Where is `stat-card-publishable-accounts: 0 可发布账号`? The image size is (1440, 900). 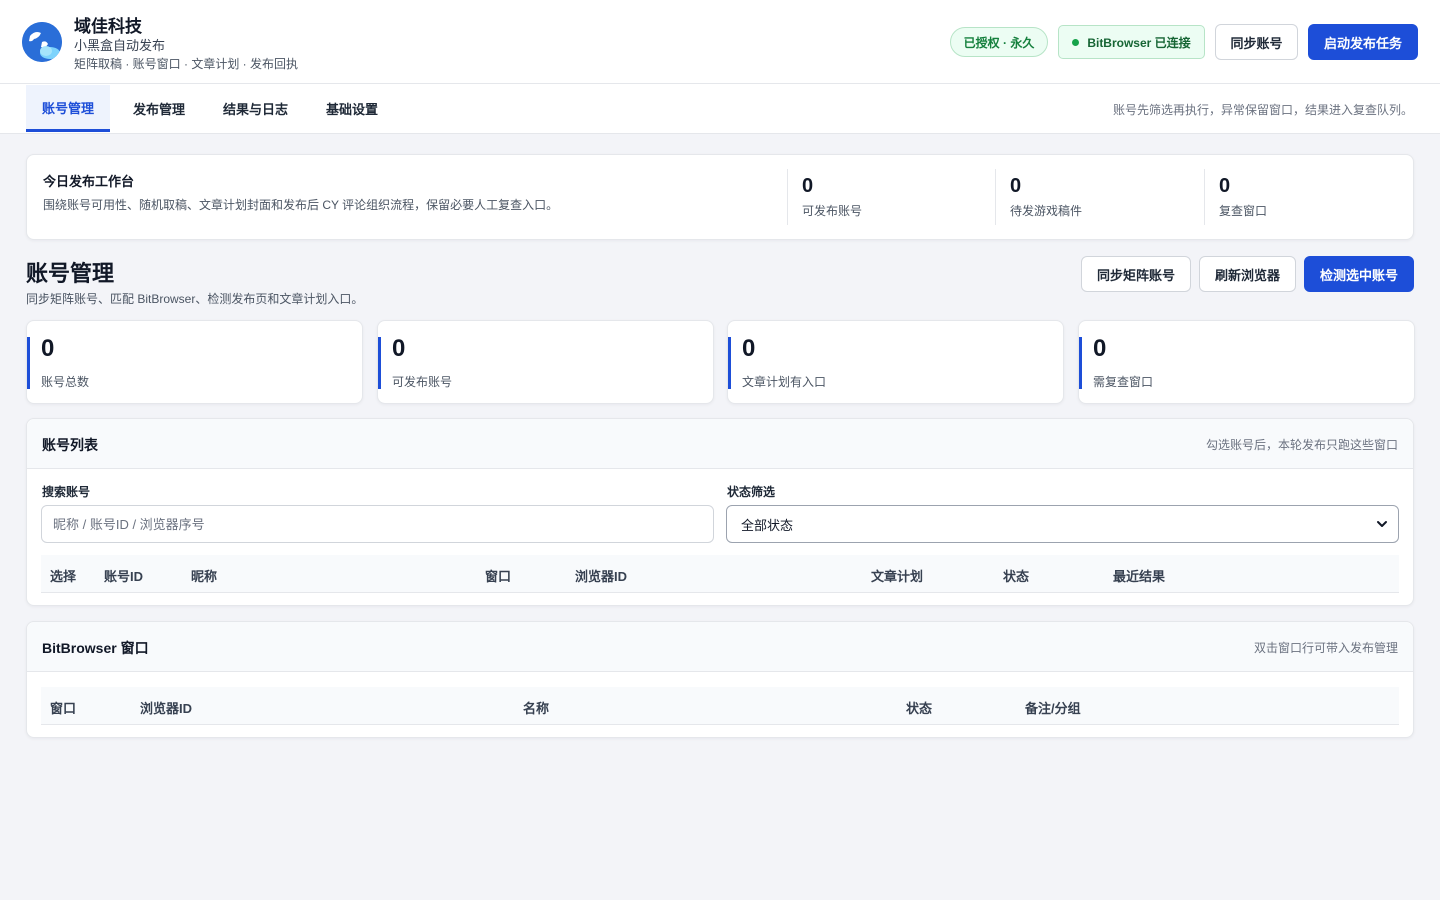
stat-card-publishable-accounts: 0 可发布账号 is located at coordinates (545, 362).